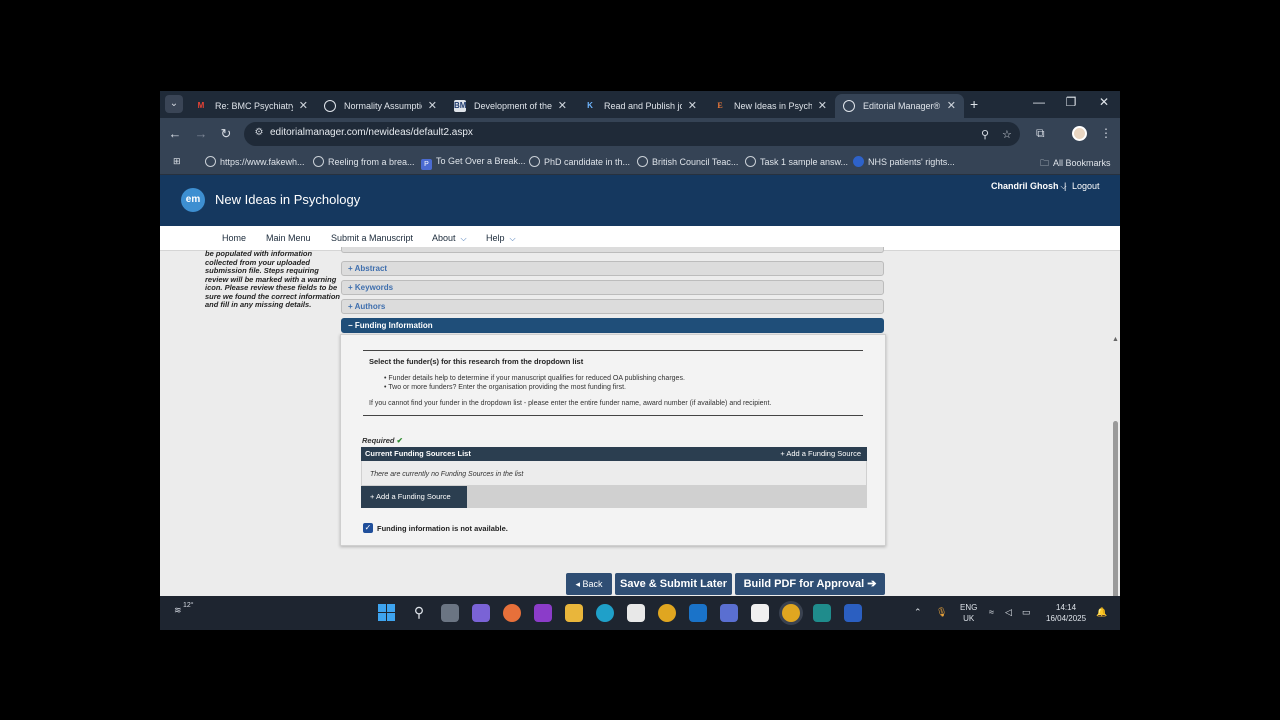 The image size is (1280, 720). What do you see at coordinates (613, 350) in the screenshot?
I see `divider` at bounding box center [613, 350].